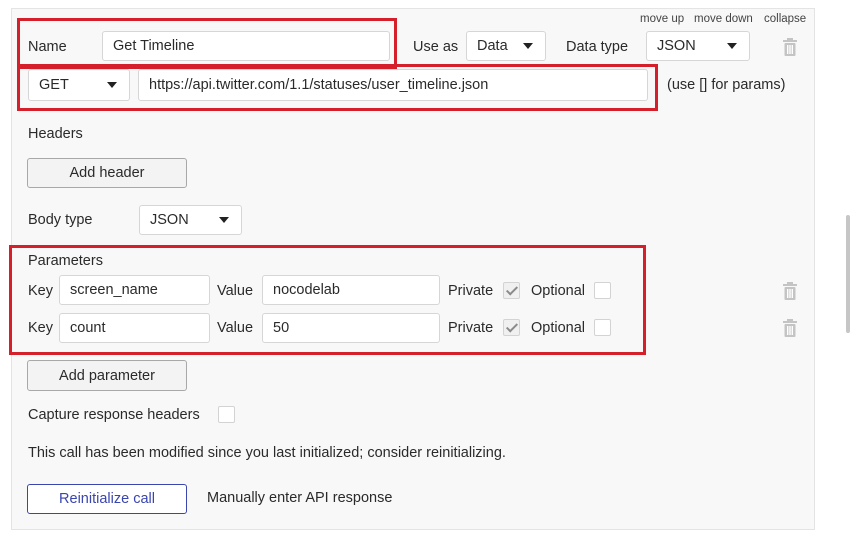 The height and width of the screenshot is (544, 856). Describe the element at coordinates (436, 47) in the screenshot. I see `use-as-label: Use as` at that location.